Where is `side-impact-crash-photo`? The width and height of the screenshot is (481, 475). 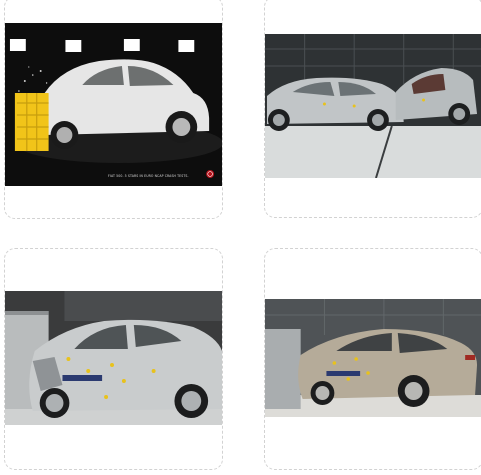
side-impact-crash-photo is located at coordinates (373, 106).